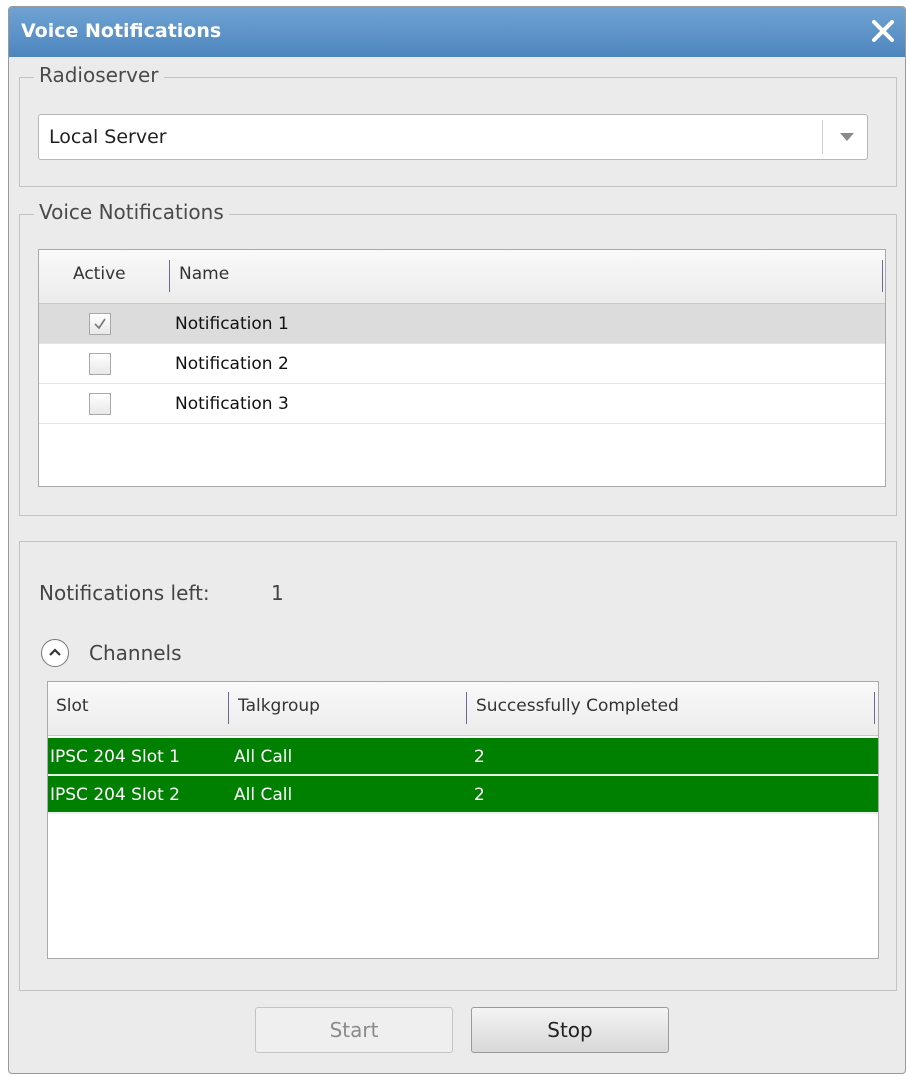  Describe the element at coordinates (847, 137) in the screenshot. I see `chevron-down-icon` at that location.